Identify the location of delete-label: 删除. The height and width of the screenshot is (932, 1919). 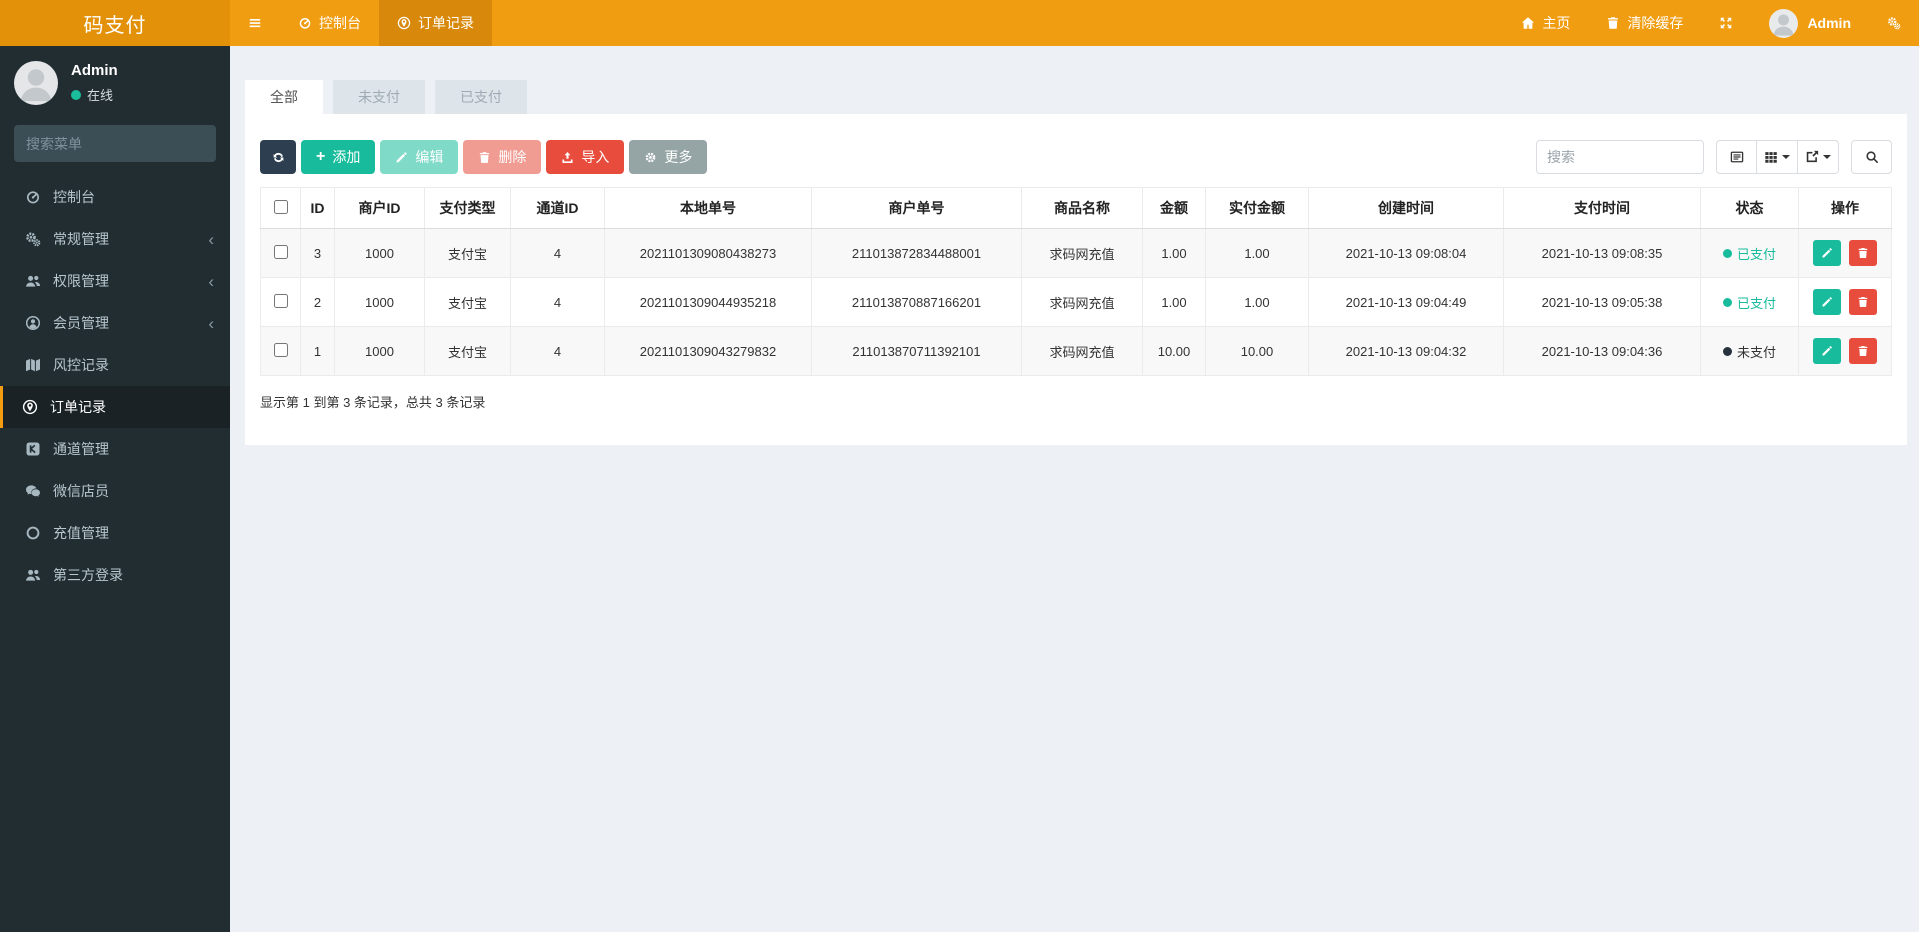
(512, 157).